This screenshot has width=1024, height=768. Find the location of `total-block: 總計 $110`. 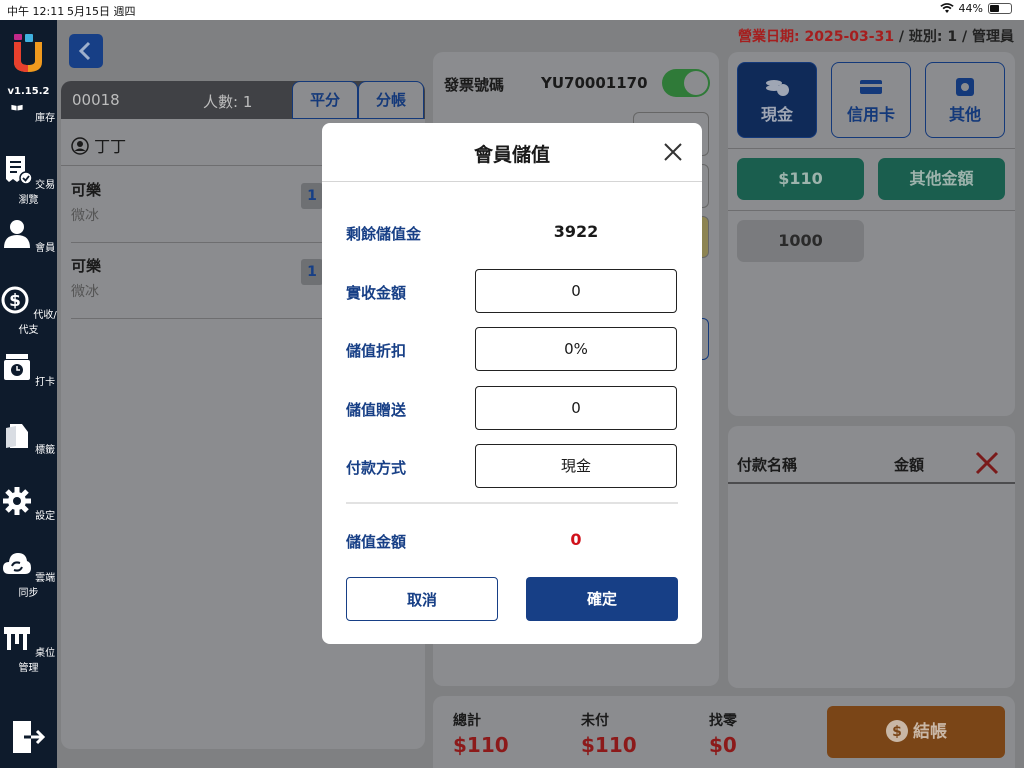

total-block: 總計 $110 is located at coordinates (481, 733).